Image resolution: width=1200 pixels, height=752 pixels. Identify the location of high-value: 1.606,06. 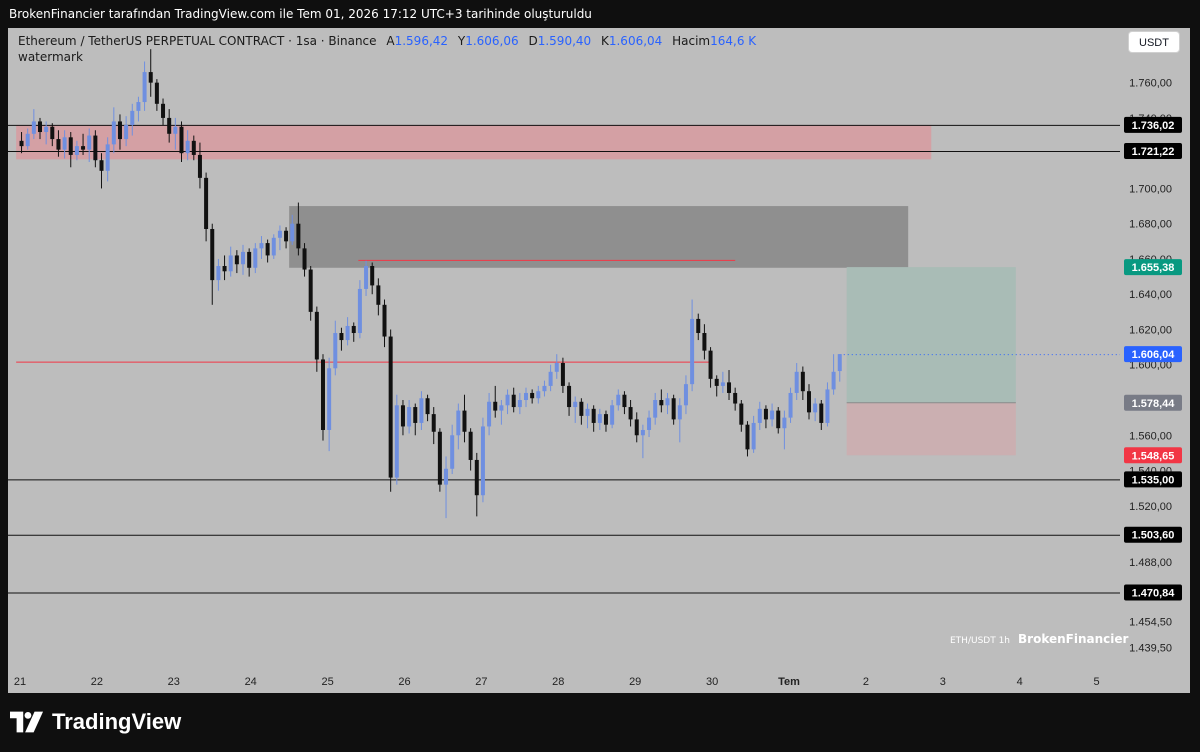
(492, 41).